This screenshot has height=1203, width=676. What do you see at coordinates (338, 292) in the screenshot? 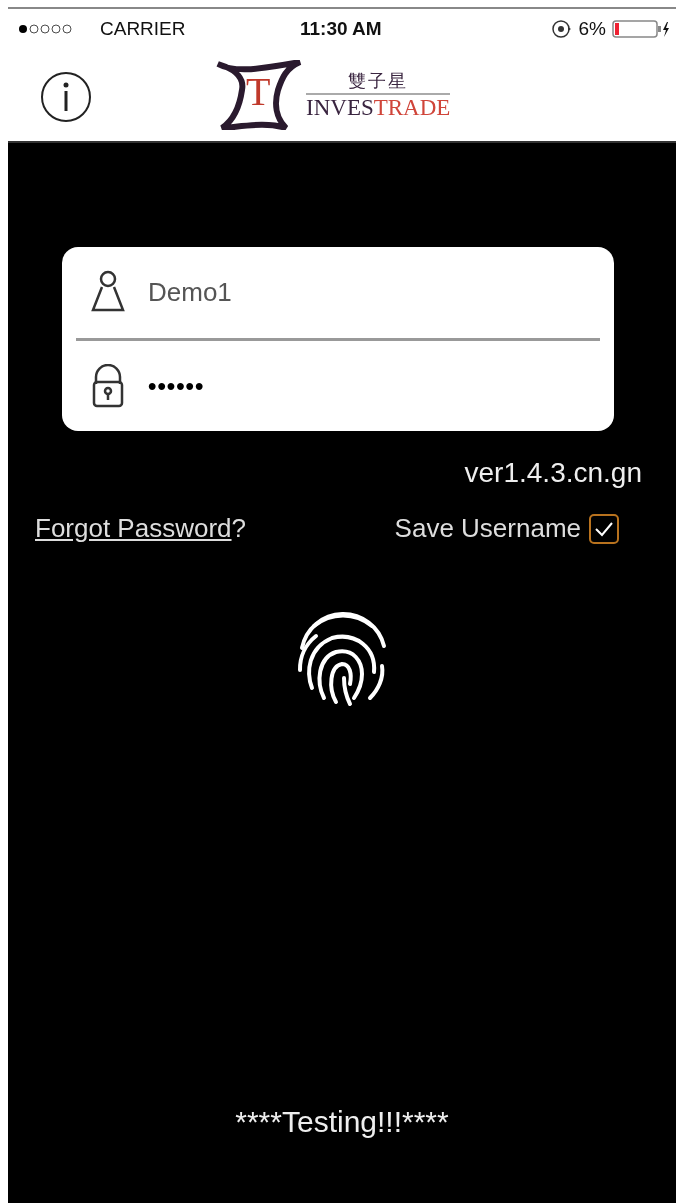
I see `username-field: Demo1` at bounding box center [338, 292].